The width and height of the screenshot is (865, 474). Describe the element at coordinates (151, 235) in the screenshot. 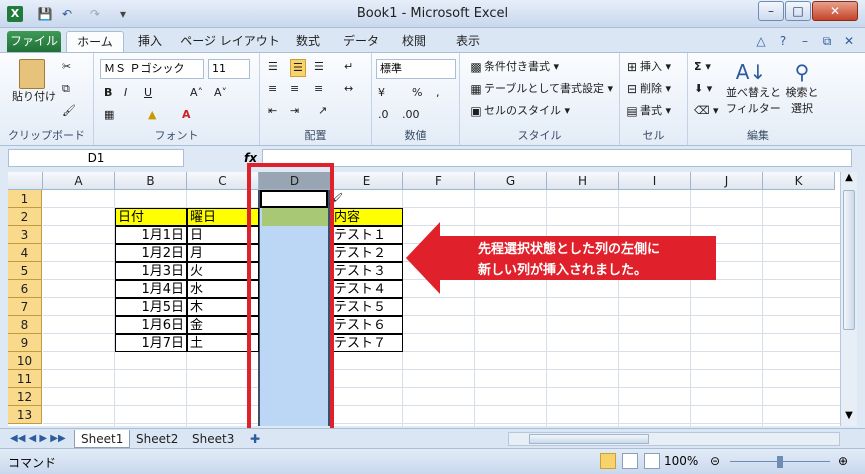

I see `cell-date: 1月1日` at that location.